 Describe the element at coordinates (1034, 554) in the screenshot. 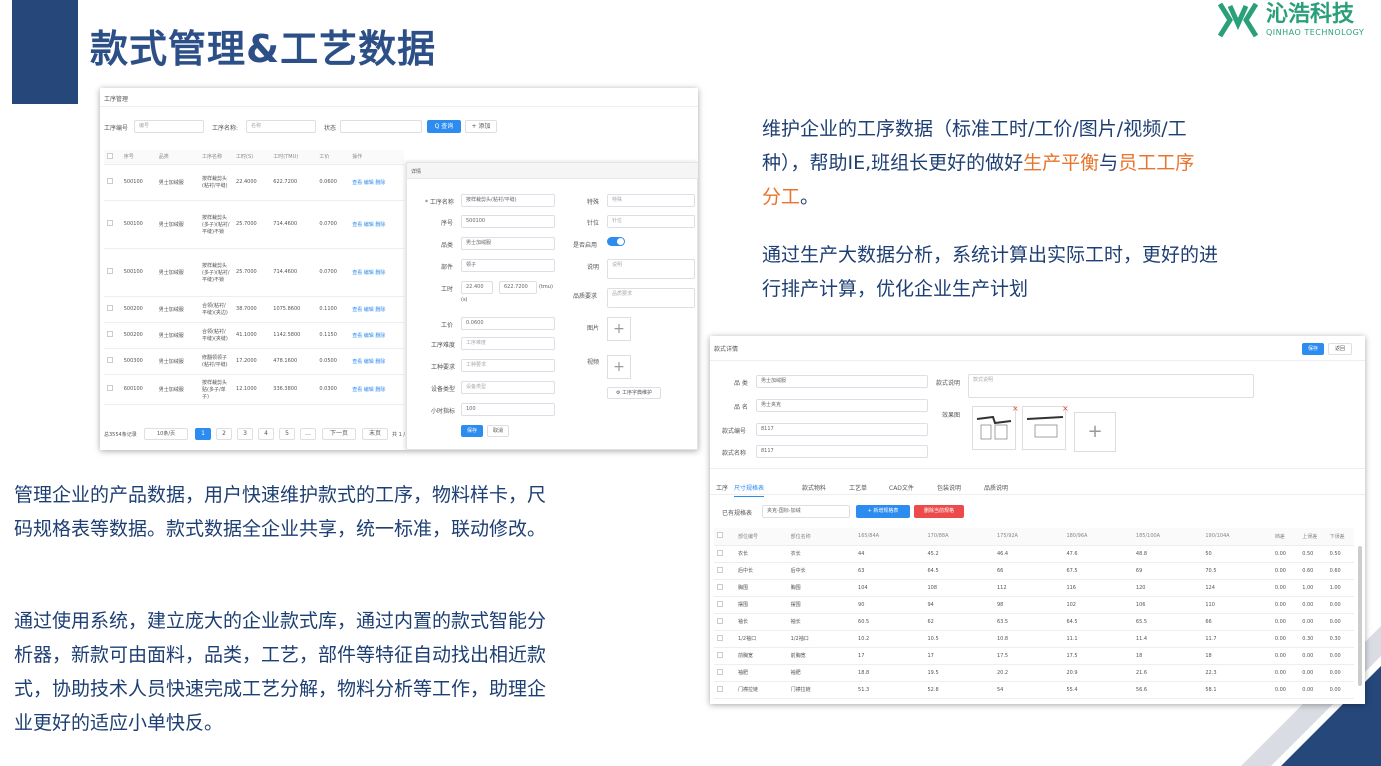

I see `table-row: 衣长 衣长 44 45.2 46.4 47.6 48.8 50 0.00 0.50 0.50` at that location.